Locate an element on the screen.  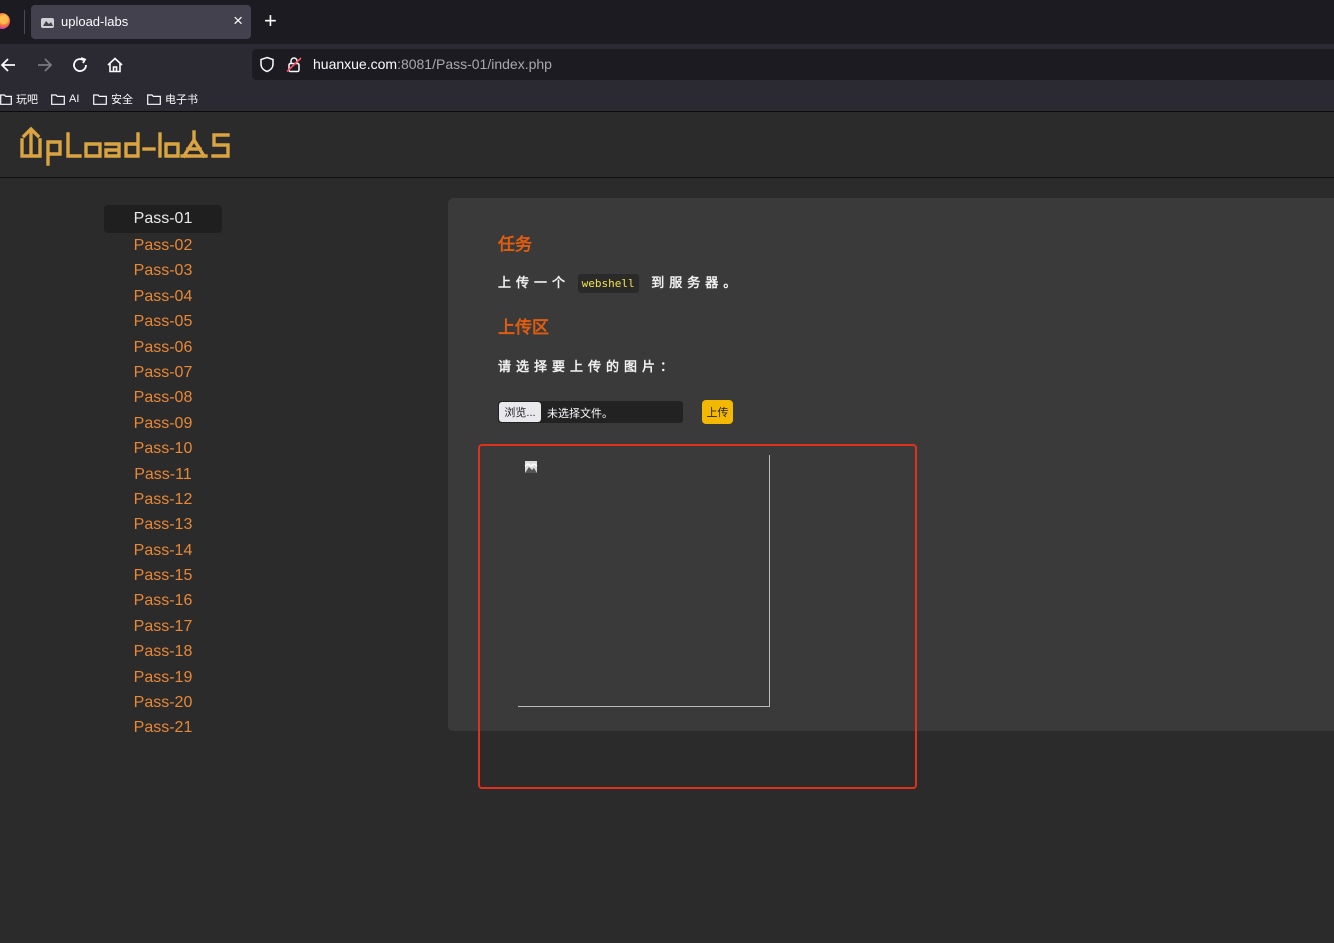
bookmark-folder: 电子书 is located at coordinates (172, 99).